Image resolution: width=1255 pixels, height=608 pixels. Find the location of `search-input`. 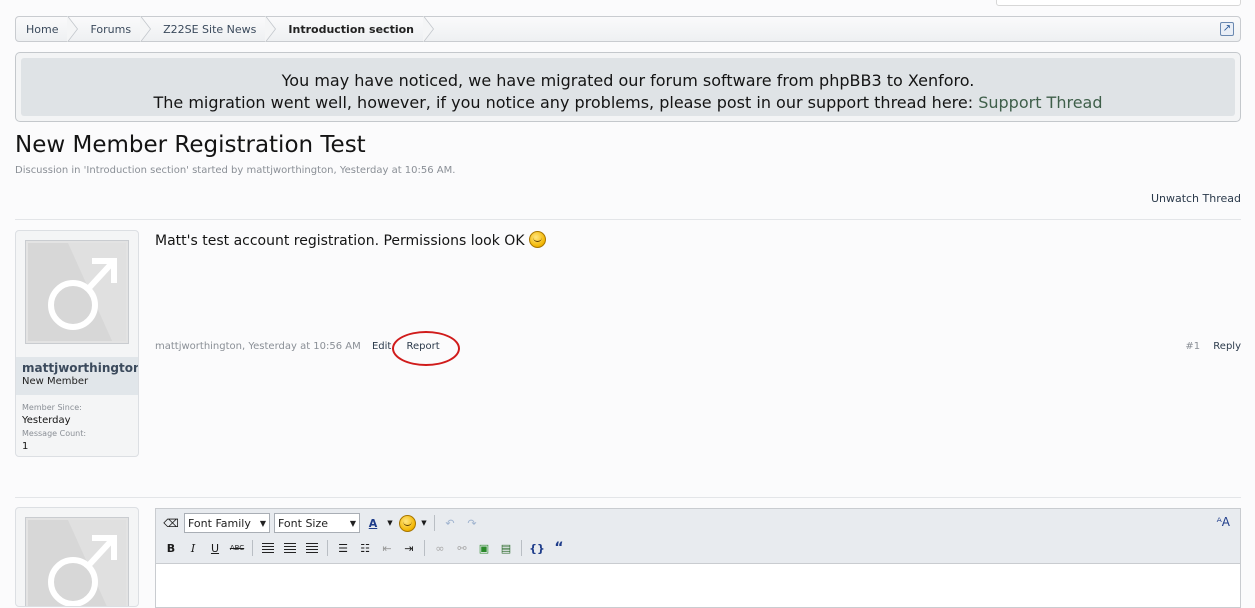

search-input is located at coordinates (1118, 3).